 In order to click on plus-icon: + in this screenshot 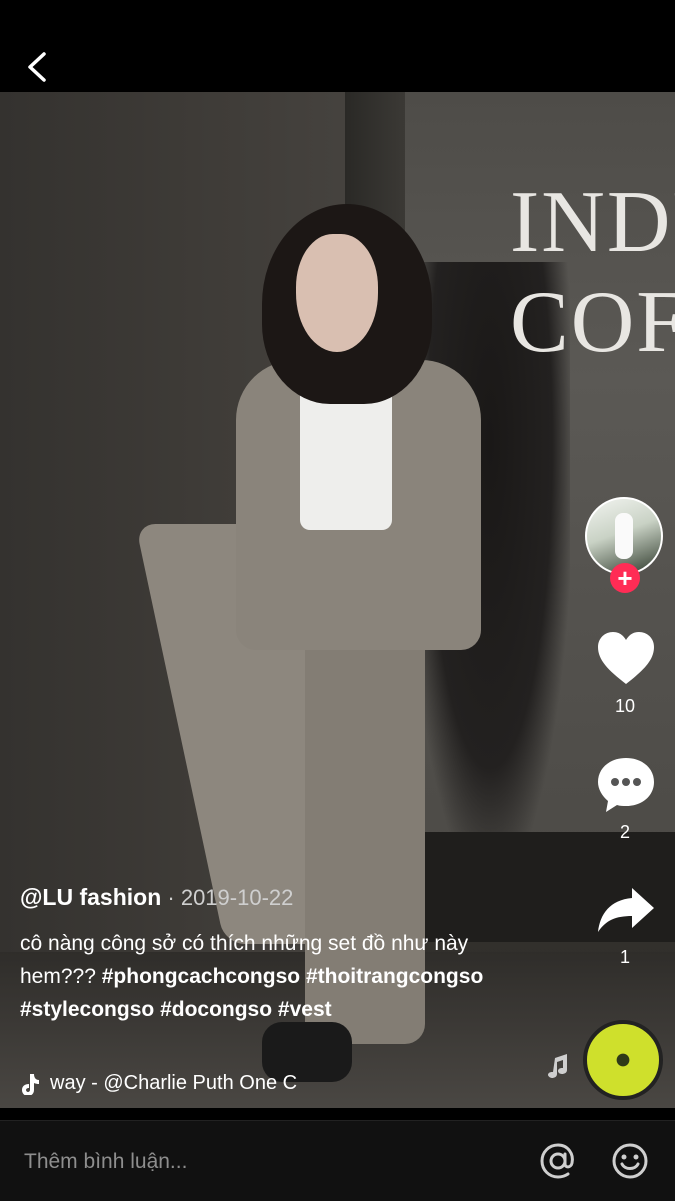, I will do `click(625, 578)`.